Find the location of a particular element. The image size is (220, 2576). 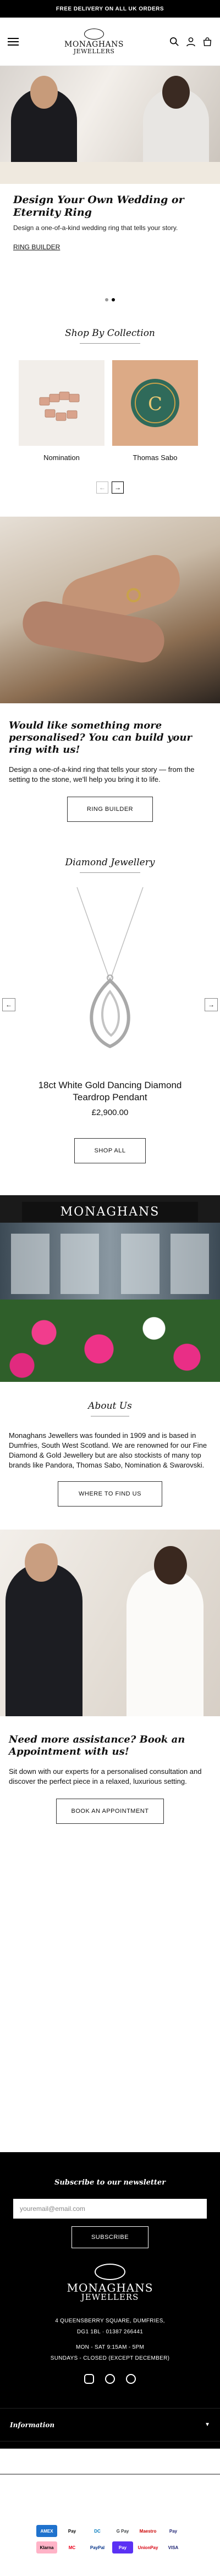

logo-line1: MONAGHANS is located at coordinates (94, 45).